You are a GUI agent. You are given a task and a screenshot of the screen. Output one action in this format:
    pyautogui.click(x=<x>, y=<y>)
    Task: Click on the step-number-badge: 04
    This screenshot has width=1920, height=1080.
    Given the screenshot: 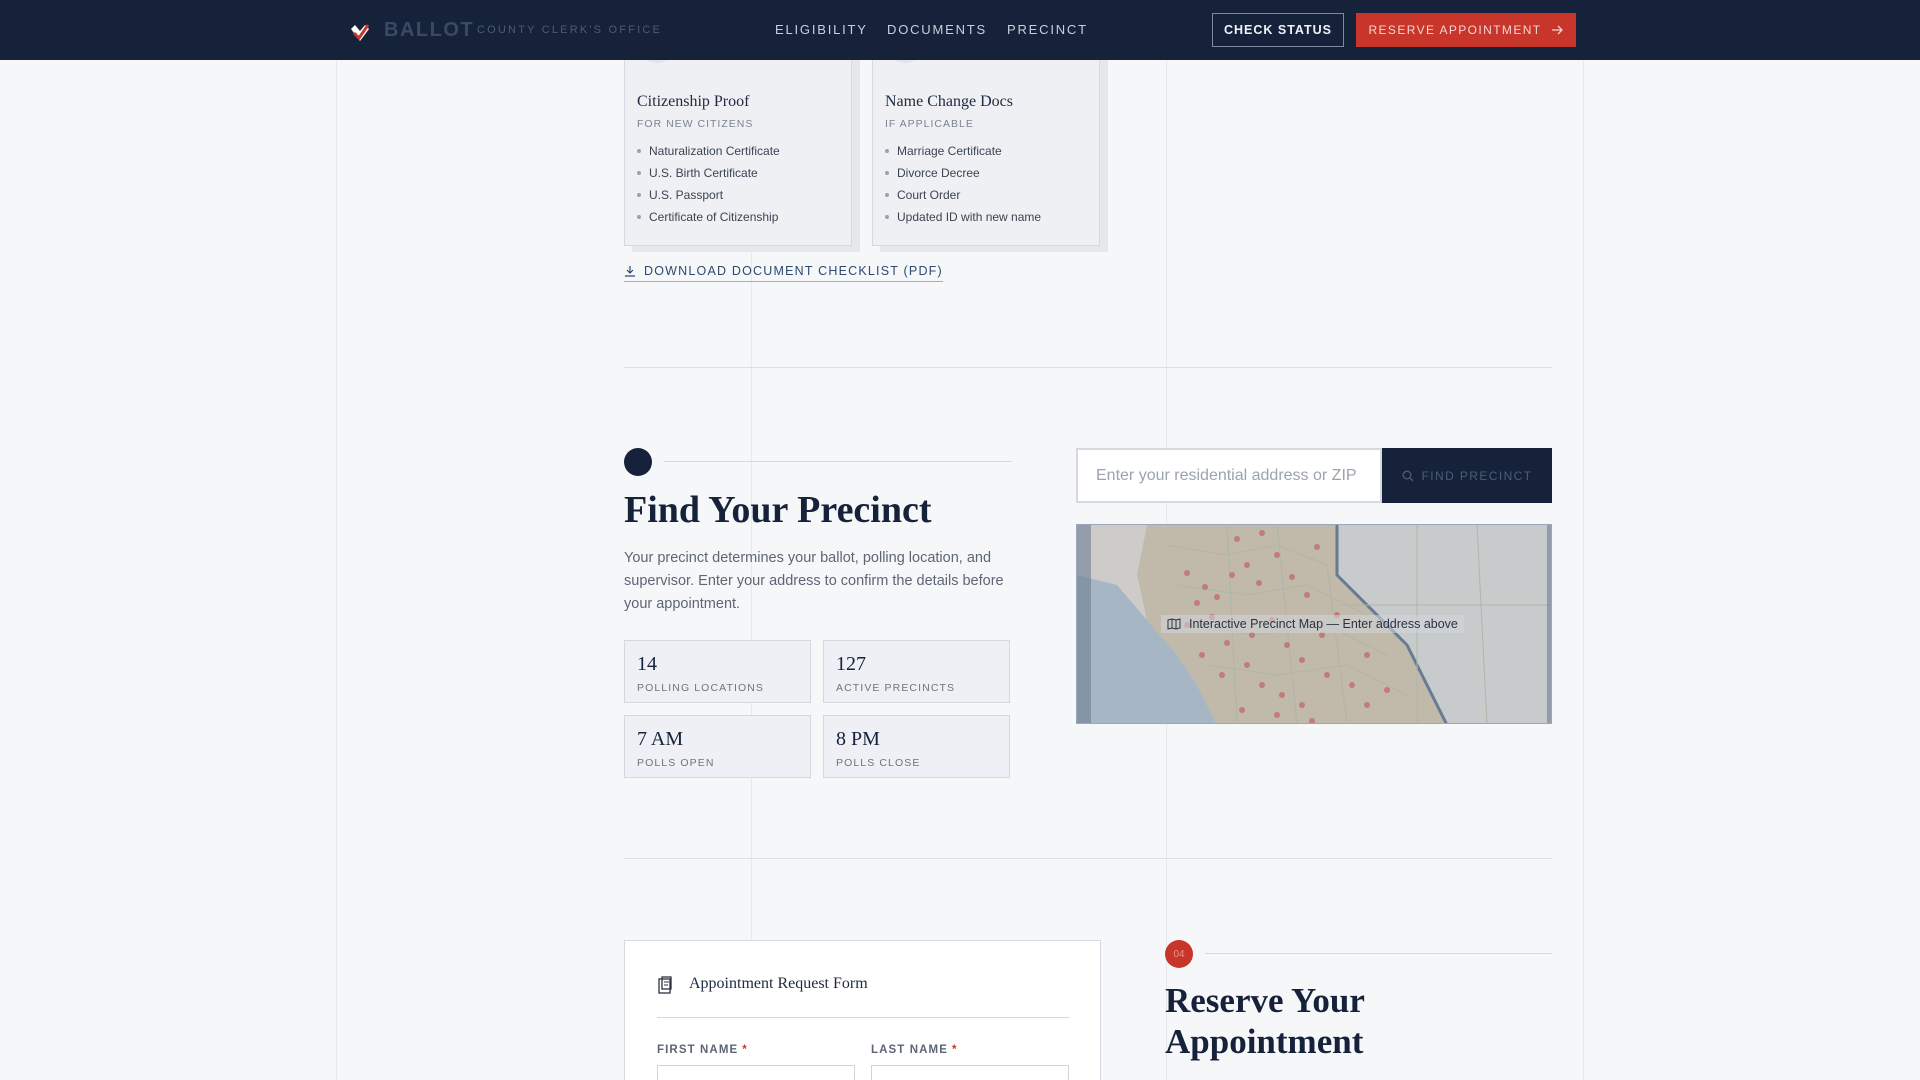 What is the action you would take?
    pyautogui.click(x=1179, y=954)
    